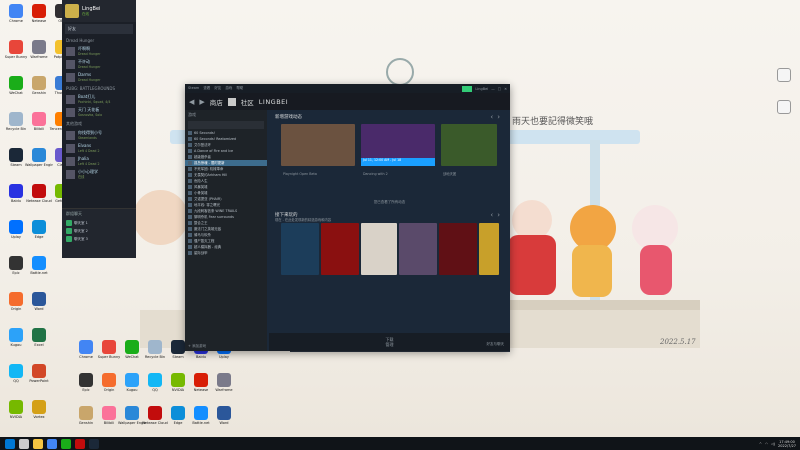  I want to click on desktop-icon: Warframe, so click(224, 382).